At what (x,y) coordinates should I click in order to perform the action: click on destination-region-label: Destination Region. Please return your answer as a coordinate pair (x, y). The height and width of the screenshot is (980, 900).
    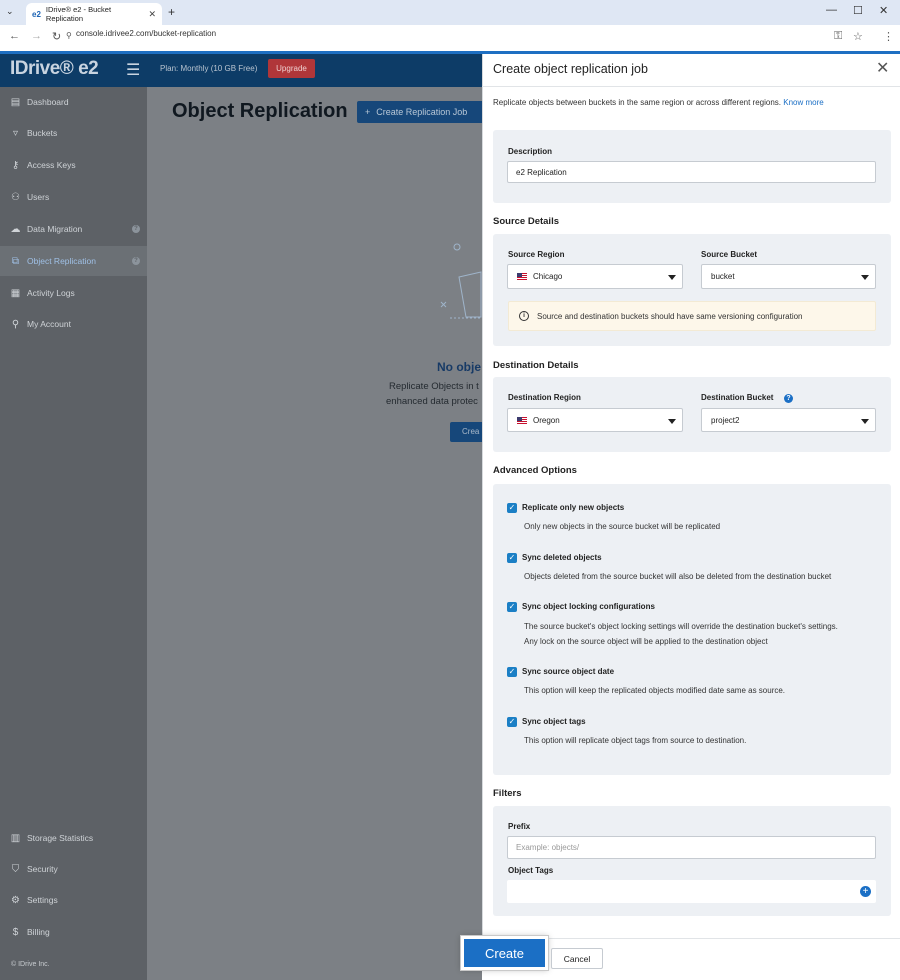
    Looking at the image, I should click on (544, 397).